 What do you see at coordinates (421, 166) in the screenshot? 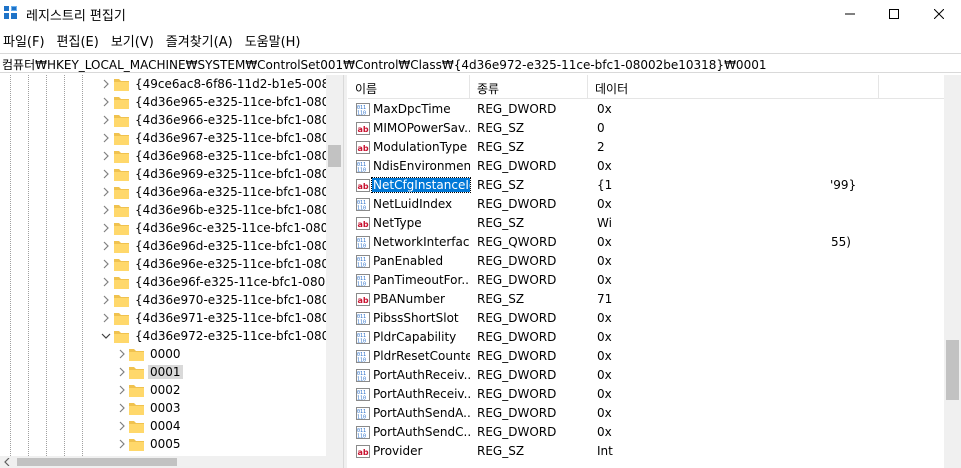
I see `value-name: NdisEnvironment` at bounding box center [421, 166].